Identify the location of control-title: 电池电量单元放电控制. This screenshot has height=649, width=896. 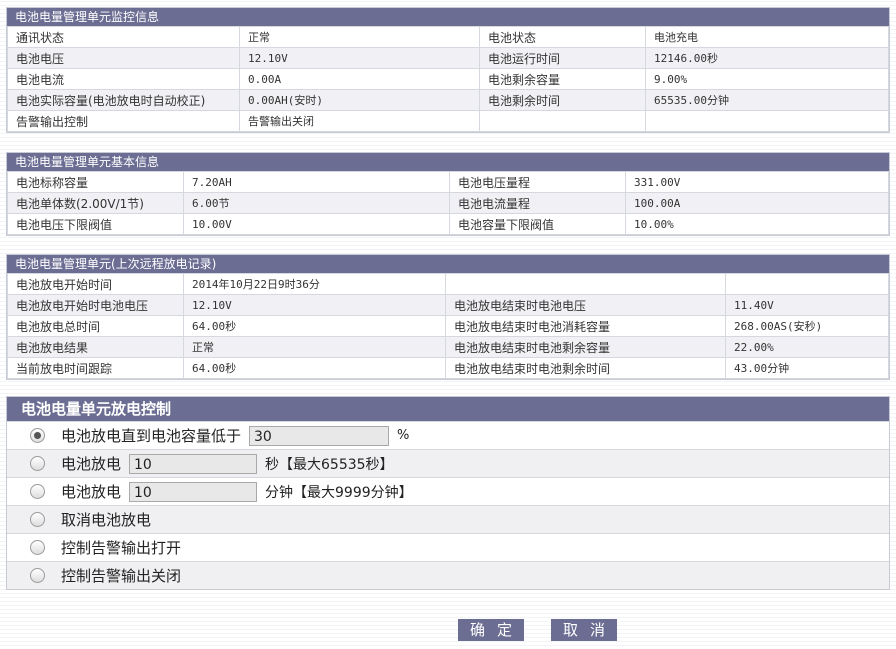
(448, 409).